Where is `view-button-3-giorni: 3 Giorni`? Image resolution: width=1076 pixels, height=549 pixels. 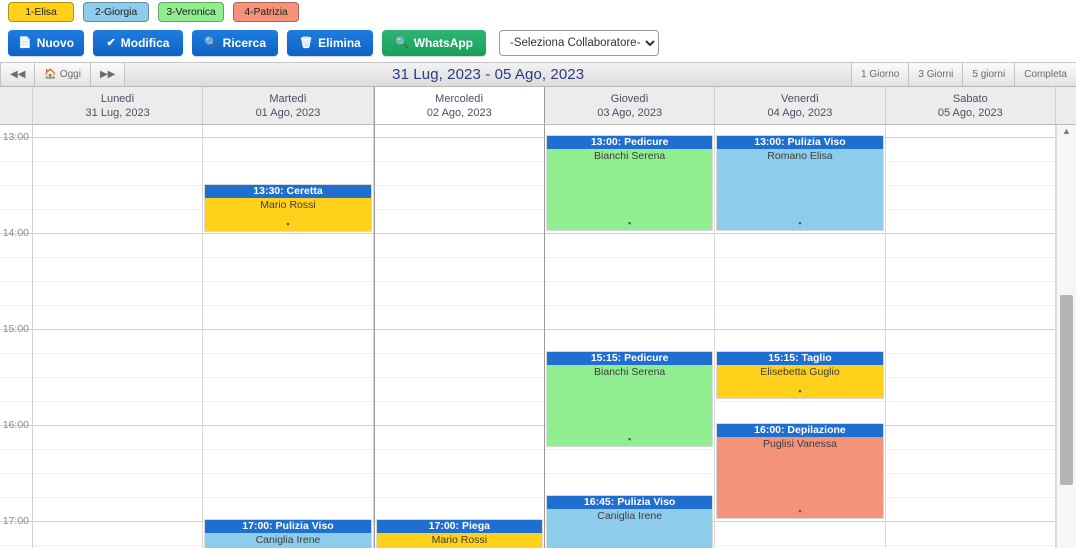
view-button-3-giorni: 3 Giorni is located at coordinates (935, 74).